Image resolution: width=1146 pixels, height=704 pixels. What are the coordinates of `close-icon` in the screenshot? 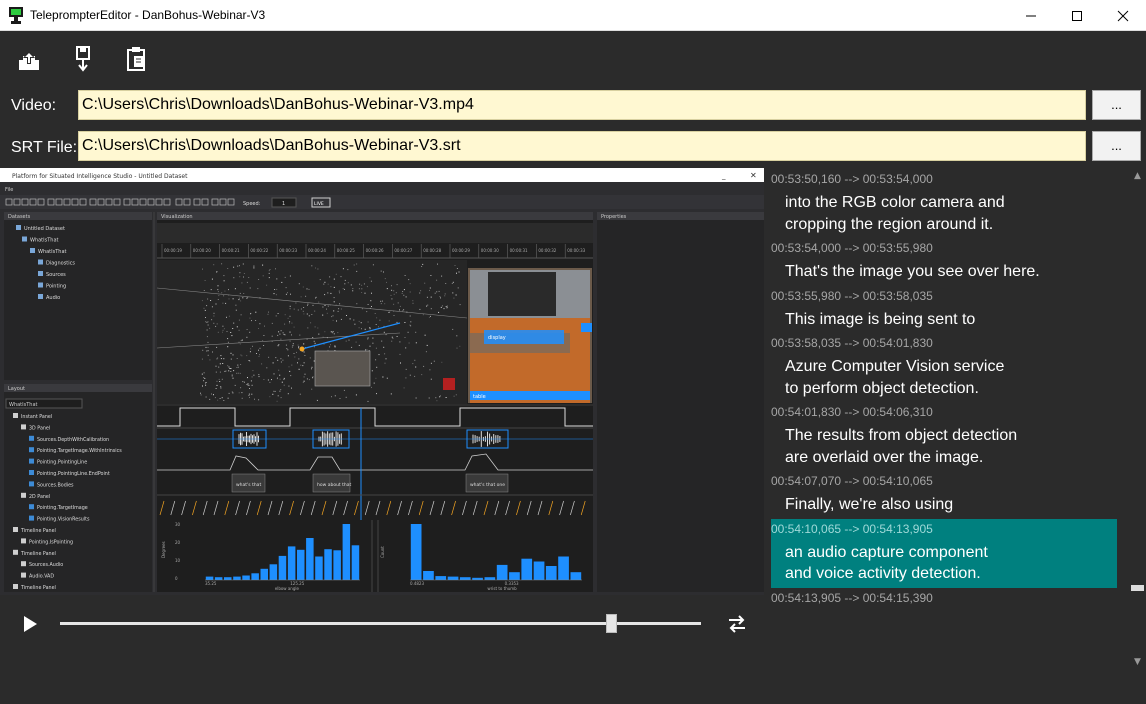 It's located at (1123, 15).